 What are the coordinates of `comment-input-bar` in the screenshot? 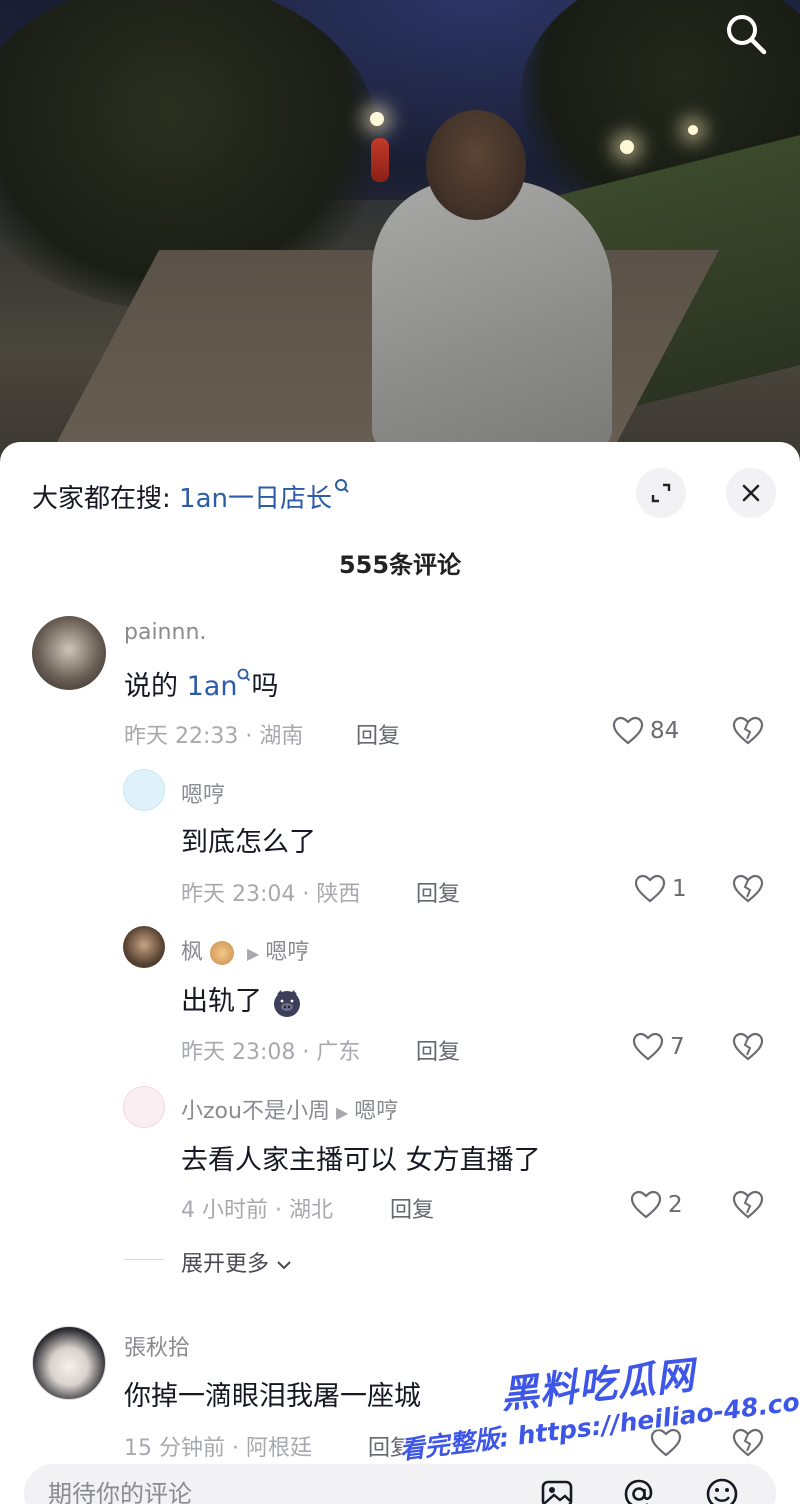 It's located at (400, 1484).